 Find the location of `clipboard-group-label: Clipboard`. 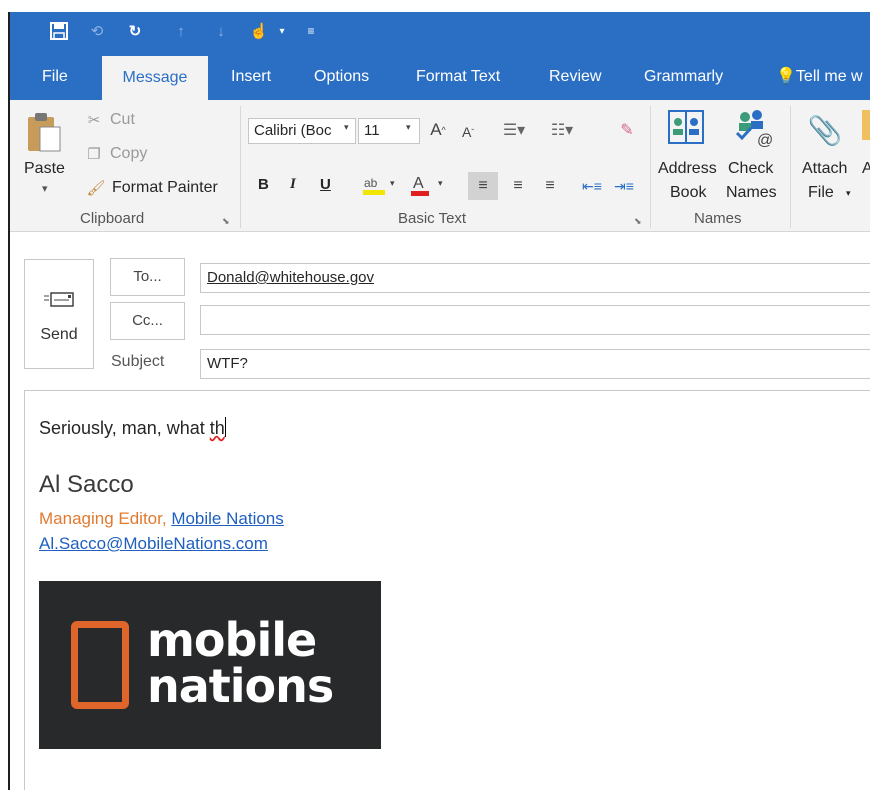

clipboard-group-label: Clipboard is located at coordinates (112, 218).